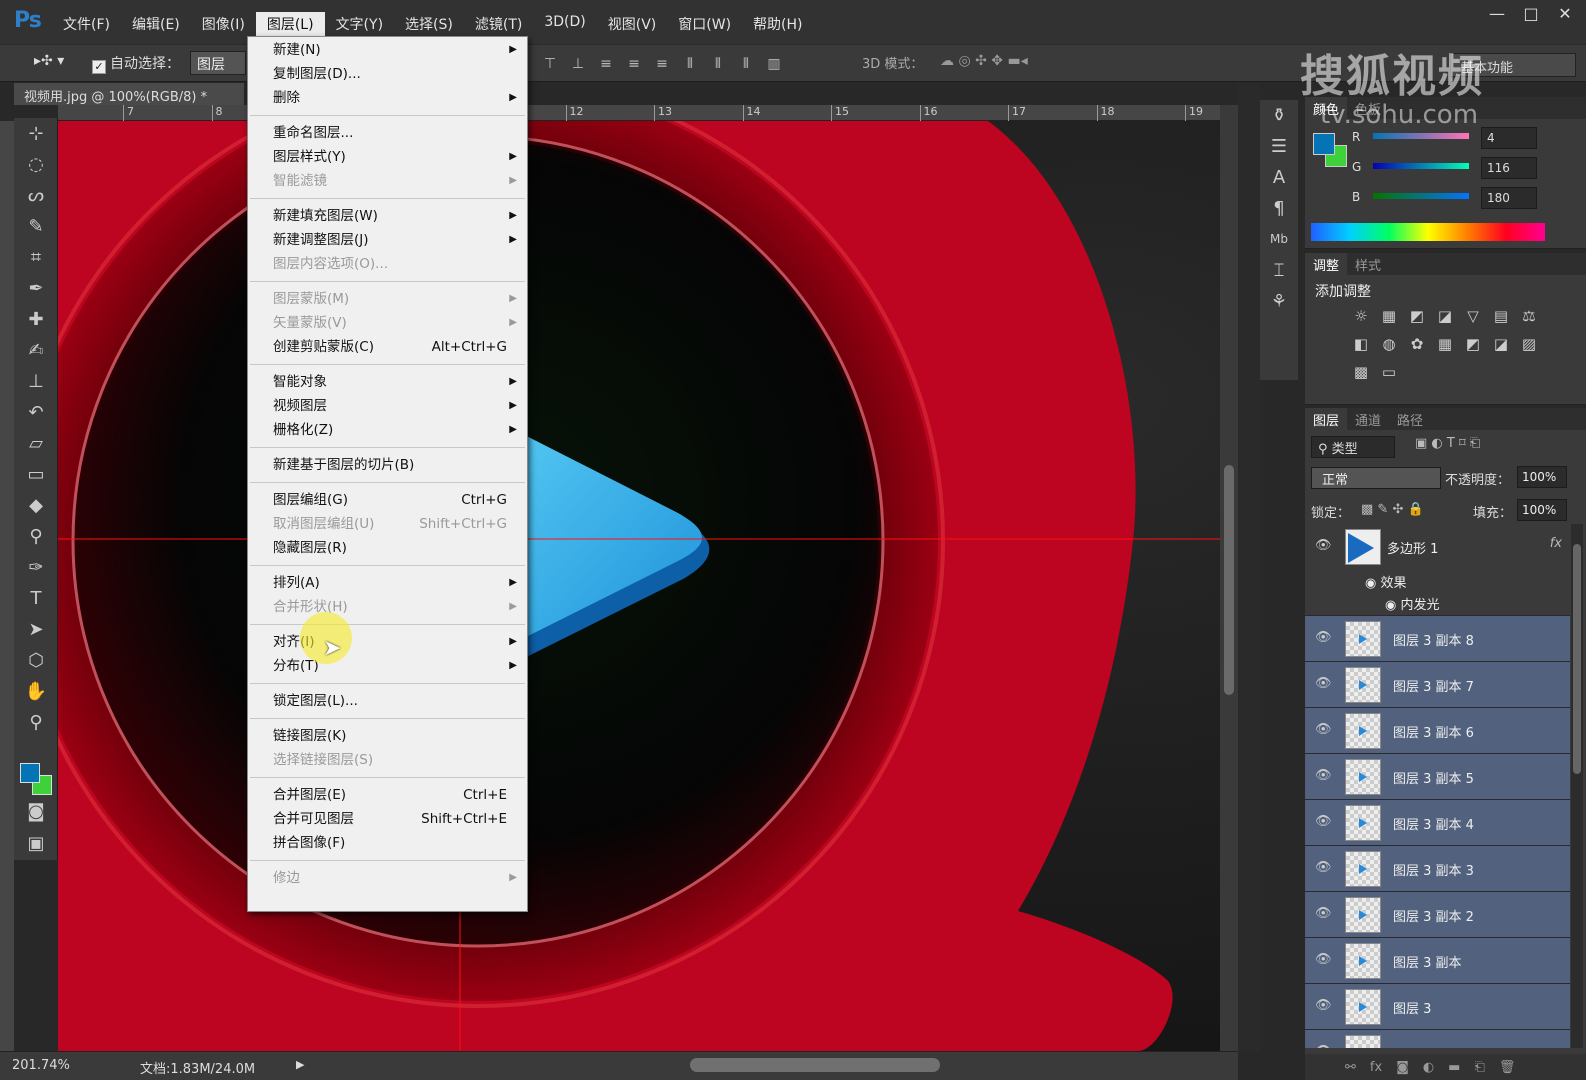 This screenshot has width=1586, height=1080. What do you see at coordinates (36, 843) in the screenshot?
I see `screen-mode-icon: ▣` at bounding box center [36, 843].